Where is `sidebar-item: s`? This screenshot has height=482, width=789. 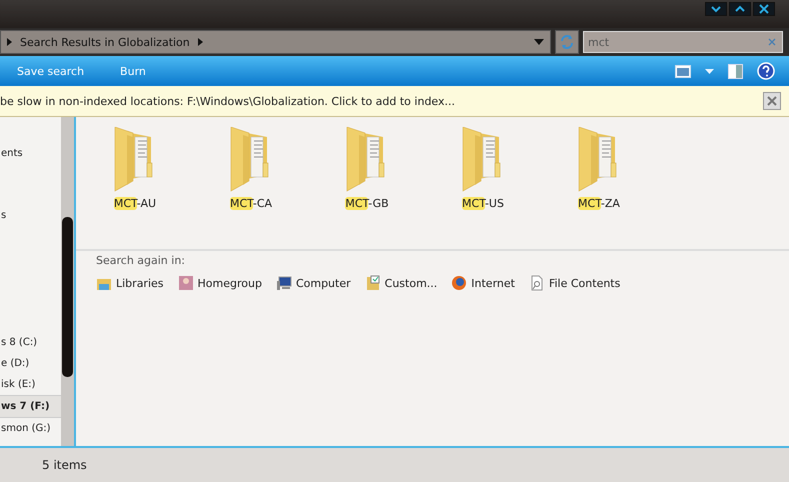
sidebar-item: s is located at coordinates (30, 215).